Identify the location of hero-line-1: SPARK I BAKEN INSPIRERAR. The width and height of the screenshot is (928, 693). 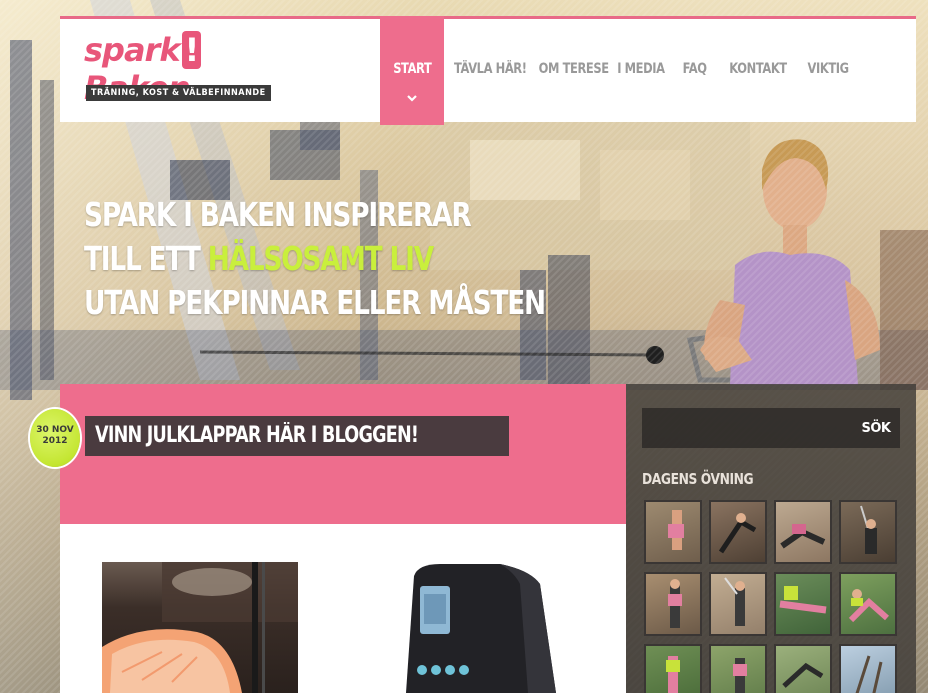
(278, 214).